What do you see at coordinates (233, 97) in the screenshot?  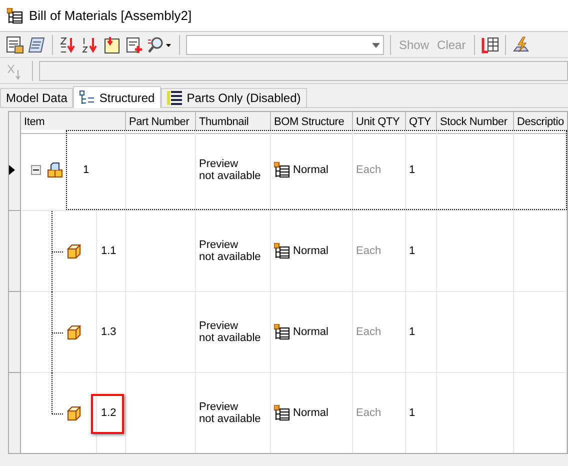 I see `tab: Parts Only (Disabled)` at bounding box center [233, 97].